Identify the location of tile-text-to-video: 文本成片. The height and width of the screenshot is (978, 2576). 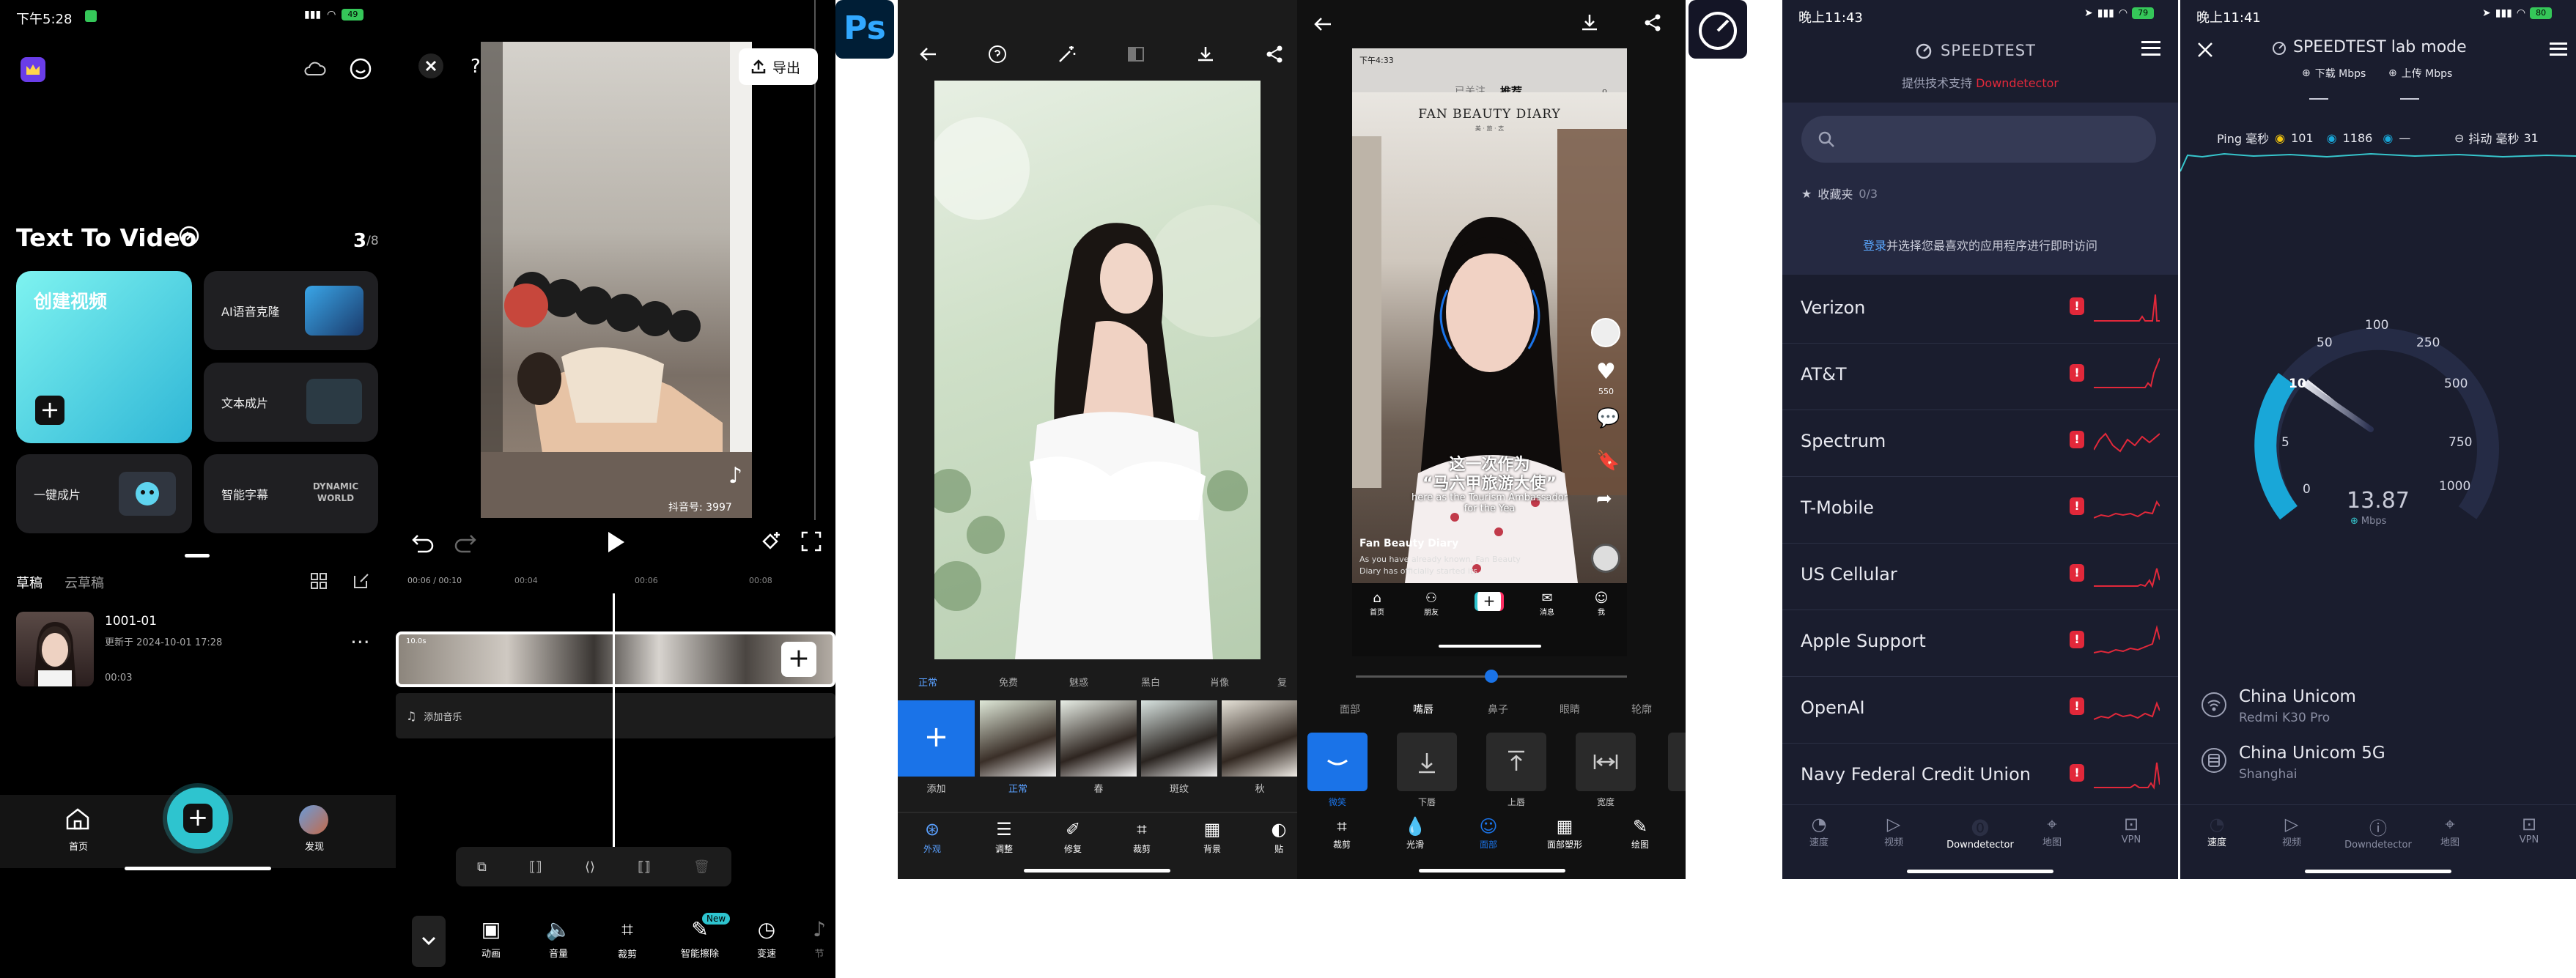
(291, 402).